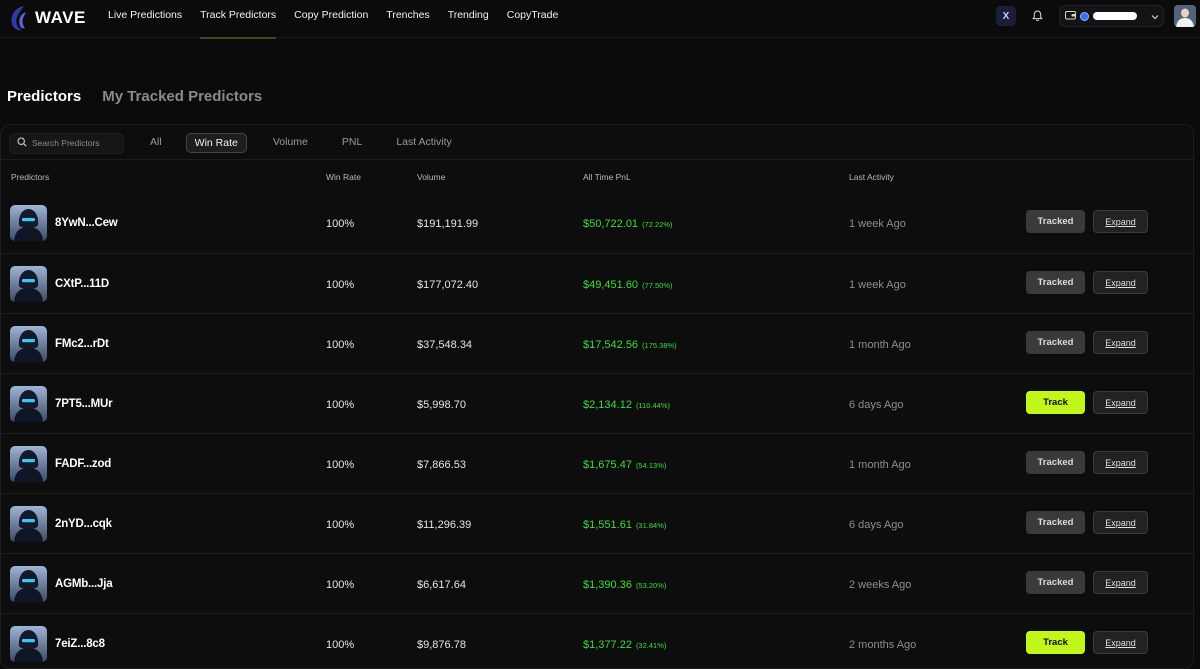  Describe the element at coordinates (1185, 16) in the screenshot. I see `user-avatar` at that location.